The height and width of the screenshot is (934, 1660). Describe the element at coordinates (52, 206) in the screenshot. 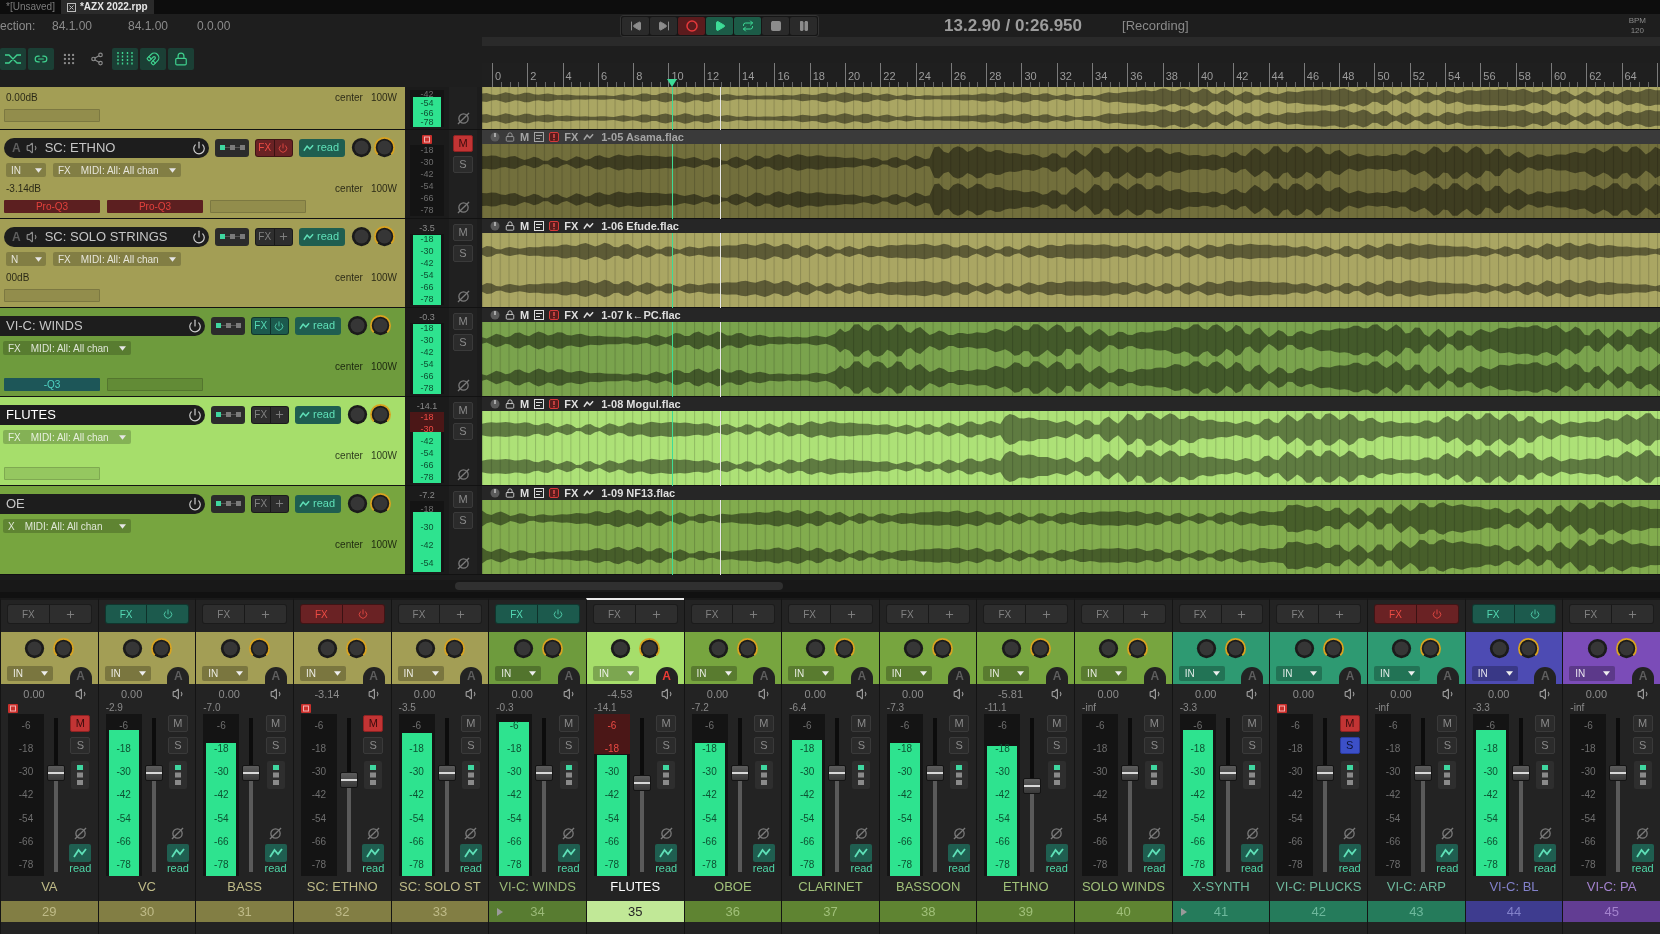

I see `fx-slot: Pro-Q3` at that location.